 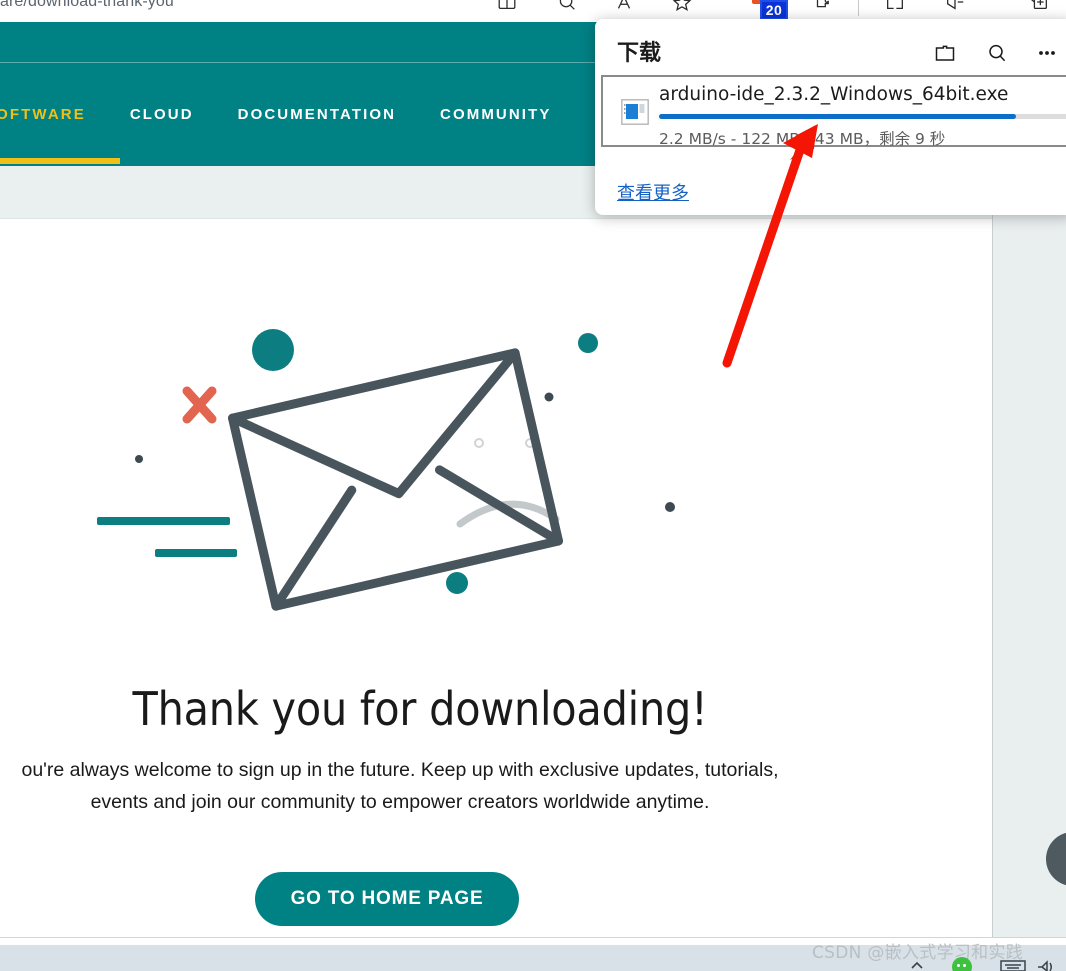 I want to click on split-window-icon, so click(x=895, y=6).